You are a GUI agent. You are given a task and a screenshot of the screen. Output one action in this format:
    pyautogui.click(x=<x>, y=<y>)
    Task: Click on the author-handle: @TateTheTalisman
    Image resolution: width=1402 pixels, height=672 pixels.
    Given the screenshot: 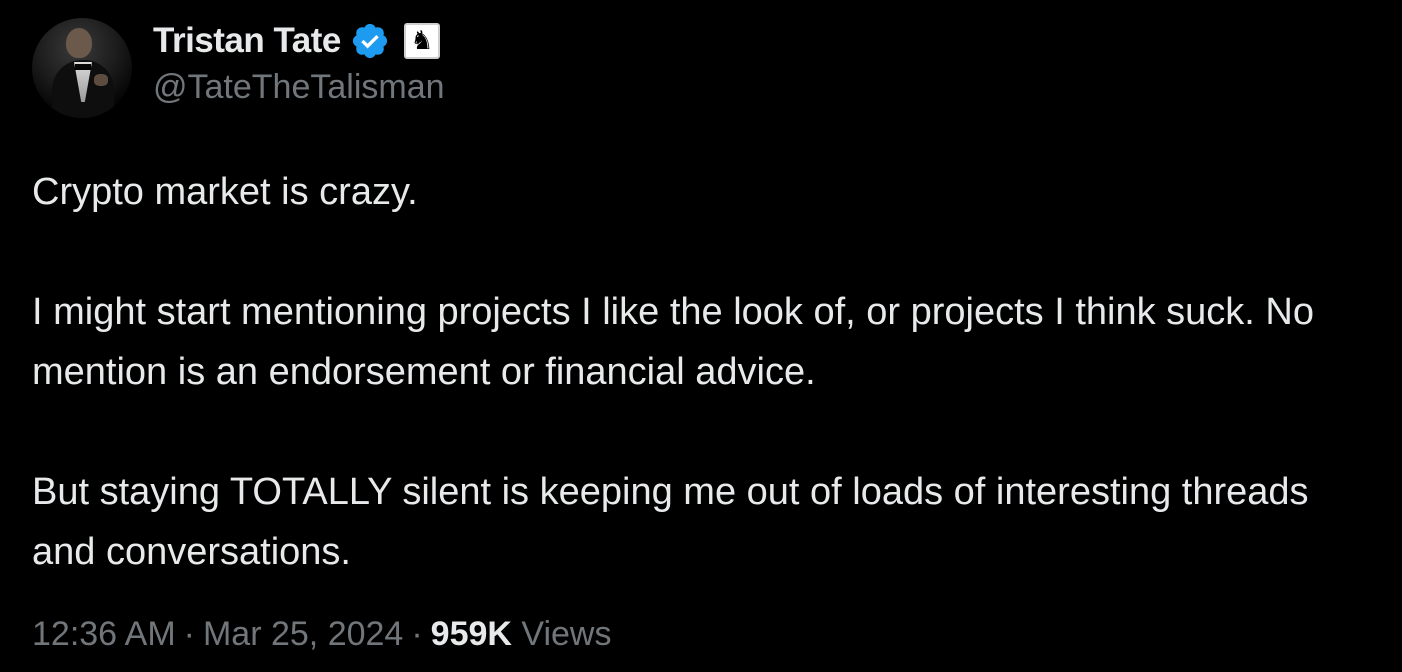 What is the action you would take?
    pyautogui.click(x=299, y=87)
    